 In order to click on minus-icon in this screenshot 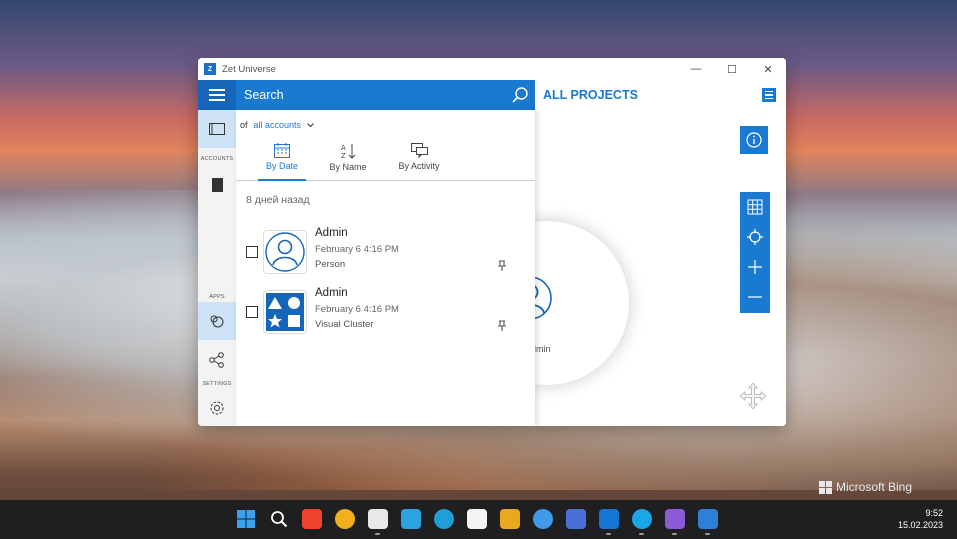, I will do `click(755, 297)`.